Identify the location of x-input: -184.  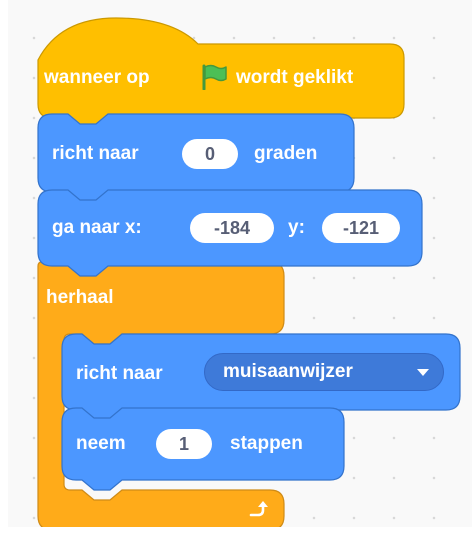
(232, 228).